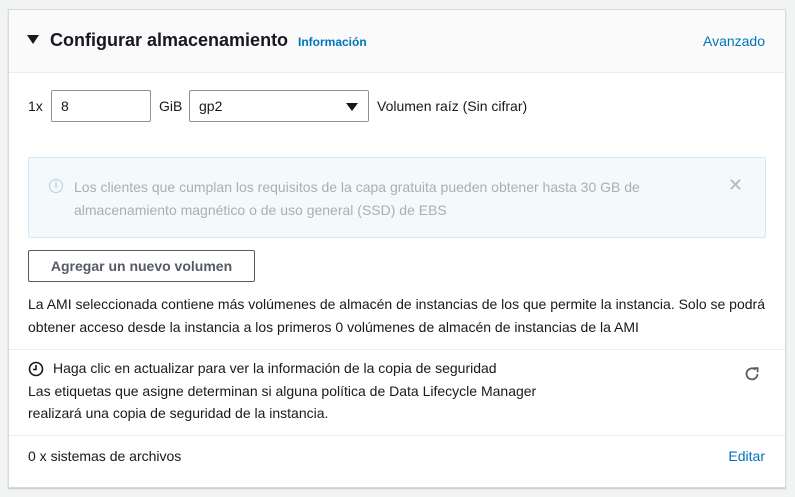 The image size is (795, 497). I want to click on refresh-icon, so click(752, 376).